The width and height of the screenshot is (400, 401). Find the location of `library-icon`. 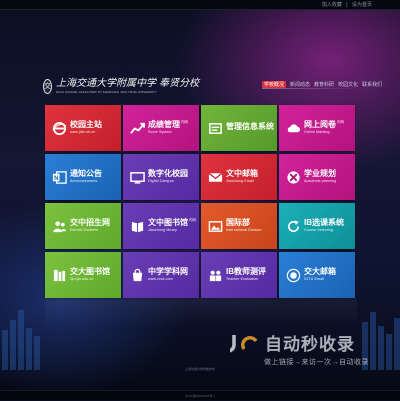

library-icon is located at coordinates (59, 275).